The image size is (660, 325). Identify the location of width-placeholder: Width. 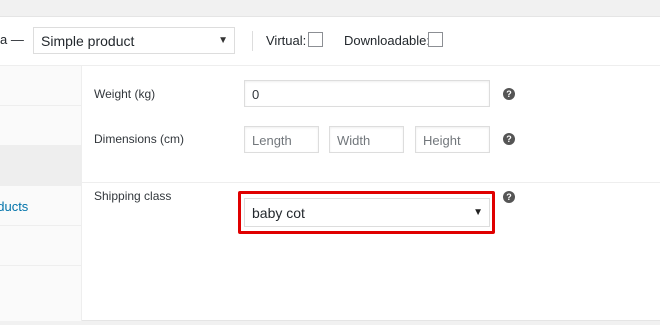
(354, 140).